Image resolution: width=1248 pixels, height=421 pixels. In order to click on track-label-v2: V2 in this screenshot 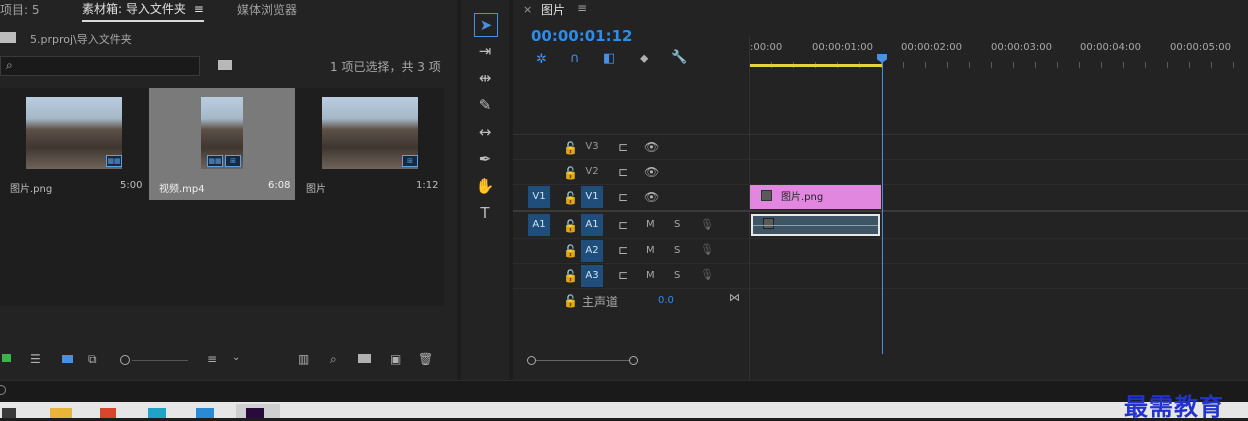, I will do `click(592, 172)`.